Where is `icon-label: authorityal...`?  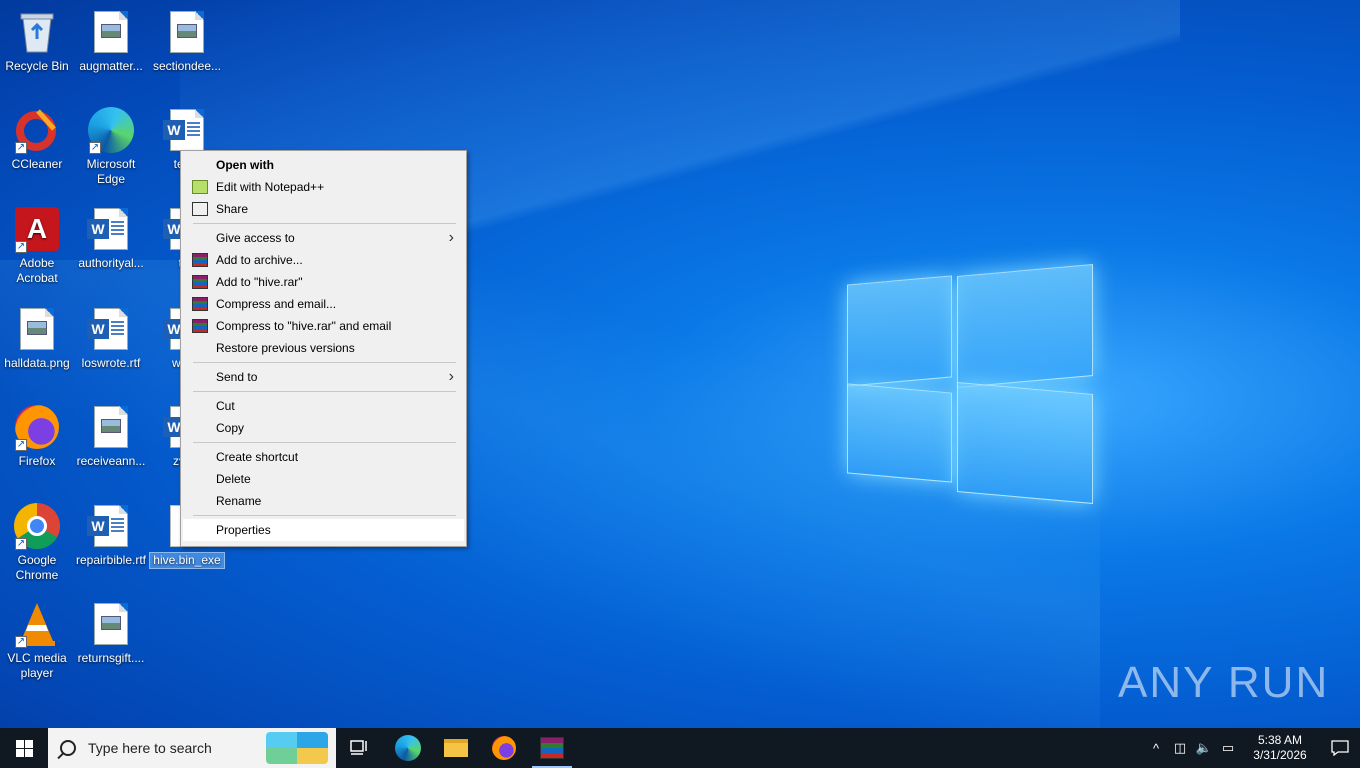 icon-label: authorityal... is located at coordinates (111, 263).